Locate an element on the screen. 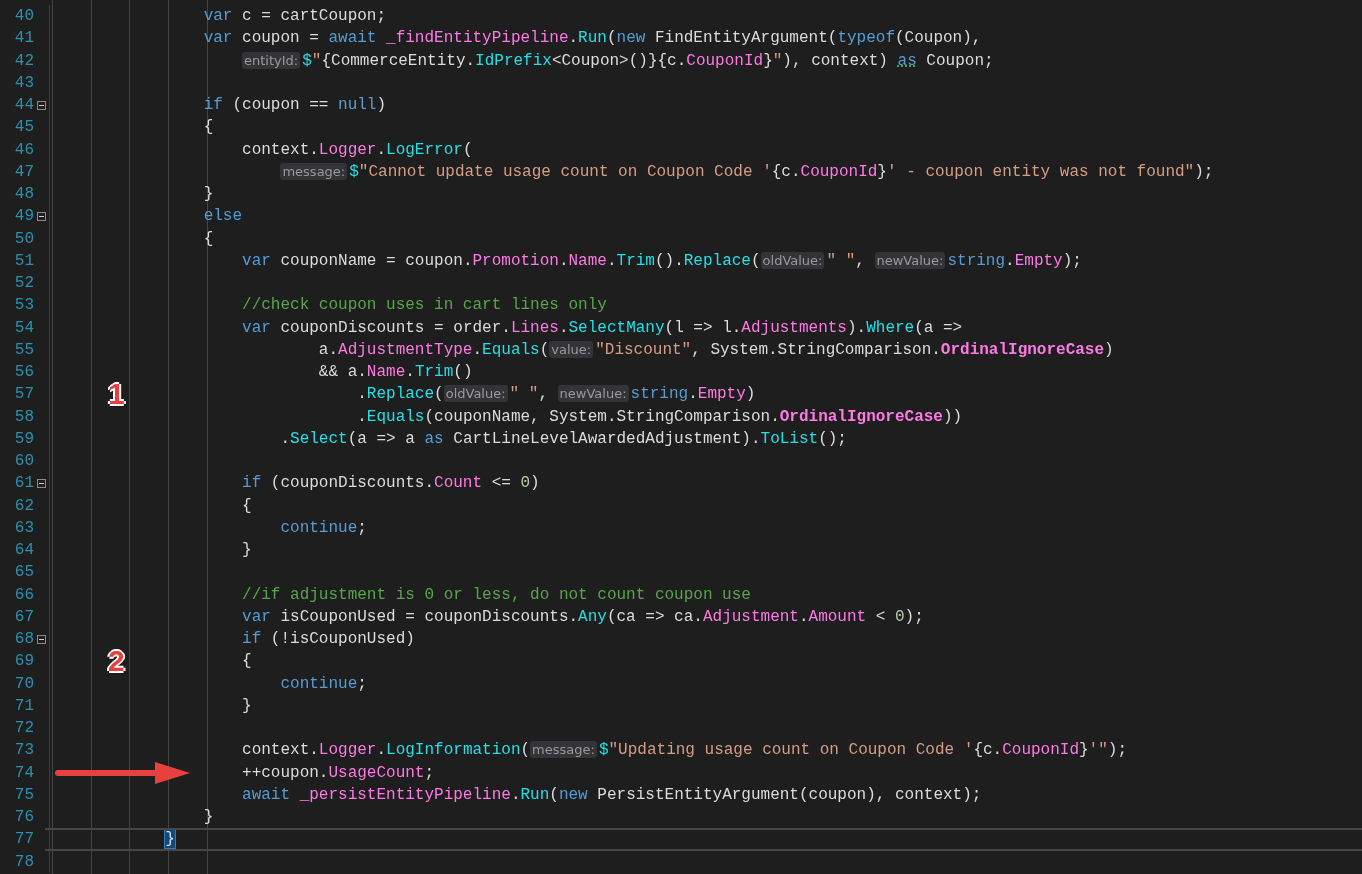 The width and height of the screenshot is (1362, 874). code-line: var couponName = coupon.Promotion.Name.Trim().Replace(oldValue: " ", newValue: string.Empty); is located at coordinates (662, 261).